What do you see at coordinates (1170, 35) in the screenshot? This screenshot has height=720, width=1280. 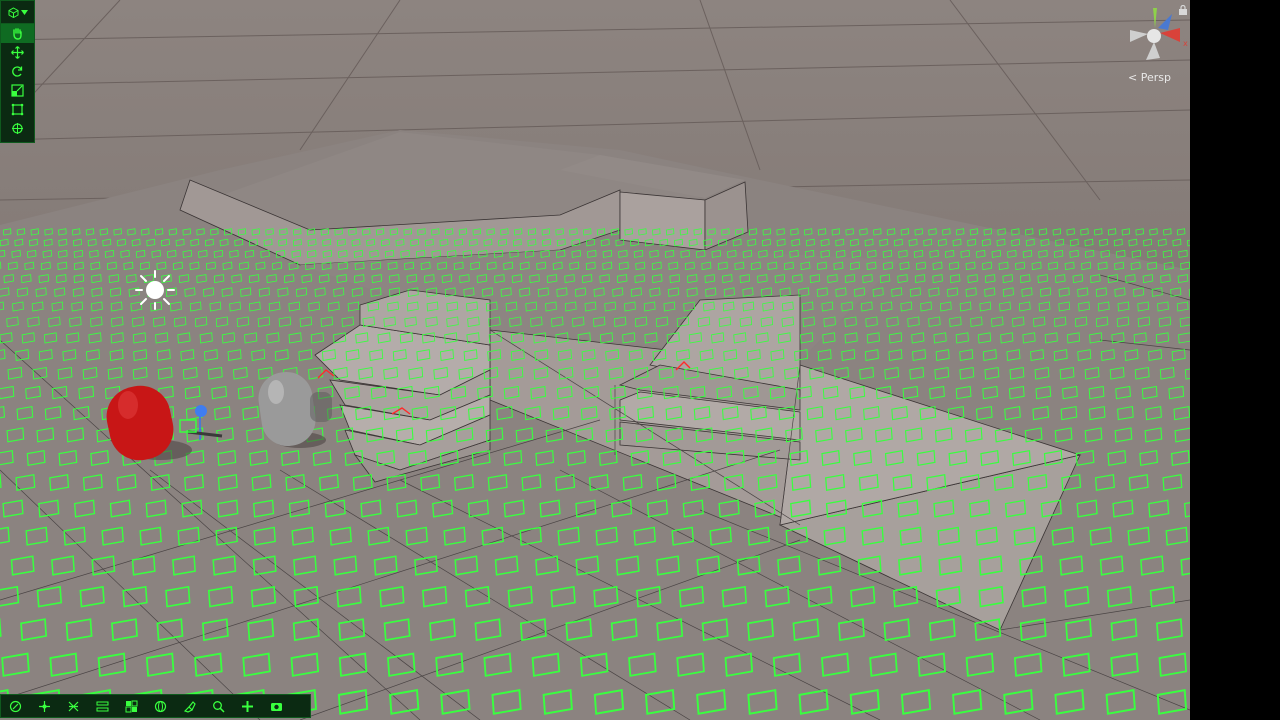 I see `gizmo-x-axis` at bounding box center [1170, 35].